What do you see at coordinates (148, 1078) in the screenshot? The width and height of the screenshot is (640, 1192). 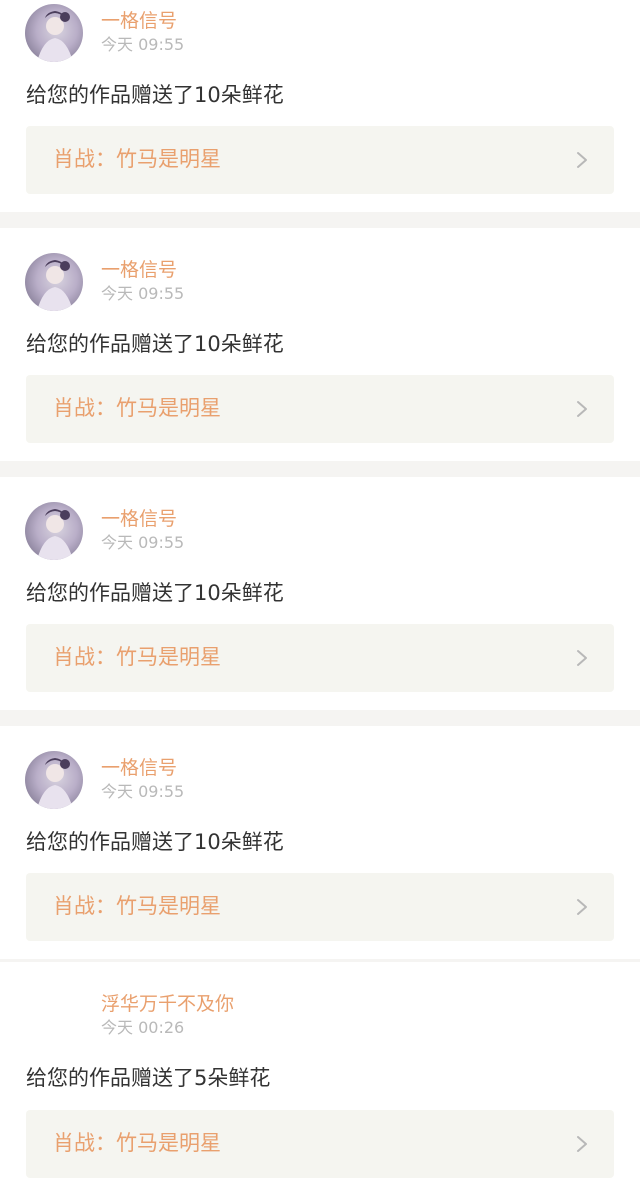 I see `gift-message: 给您的作品赠送了5朵鲜花` at bounding box center [148, 1078].